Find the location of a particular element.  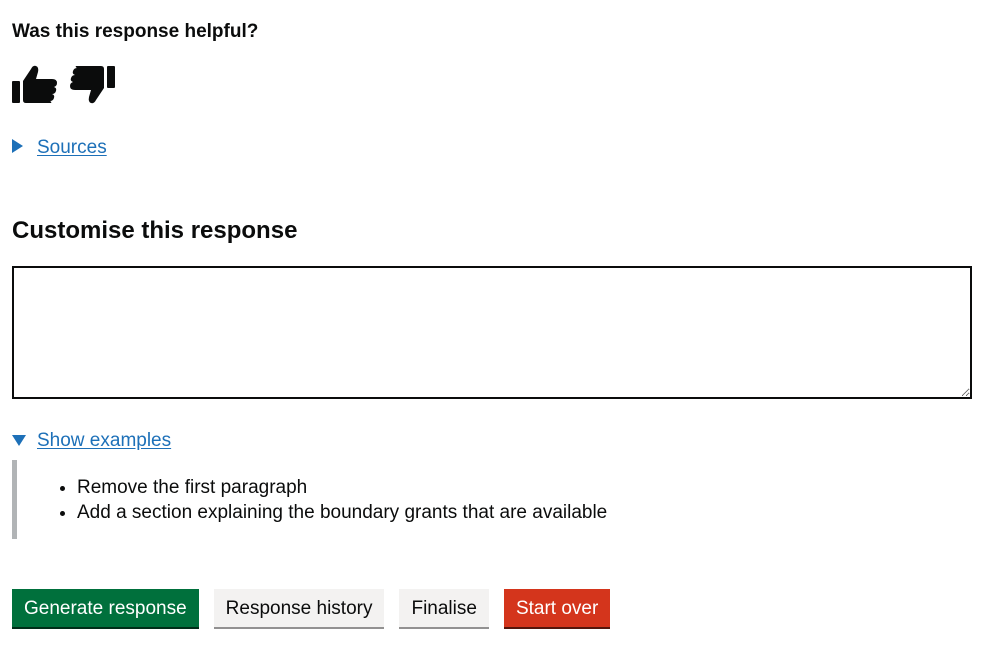

customise-heading: Customise this response is located at coordinates (155, 230).